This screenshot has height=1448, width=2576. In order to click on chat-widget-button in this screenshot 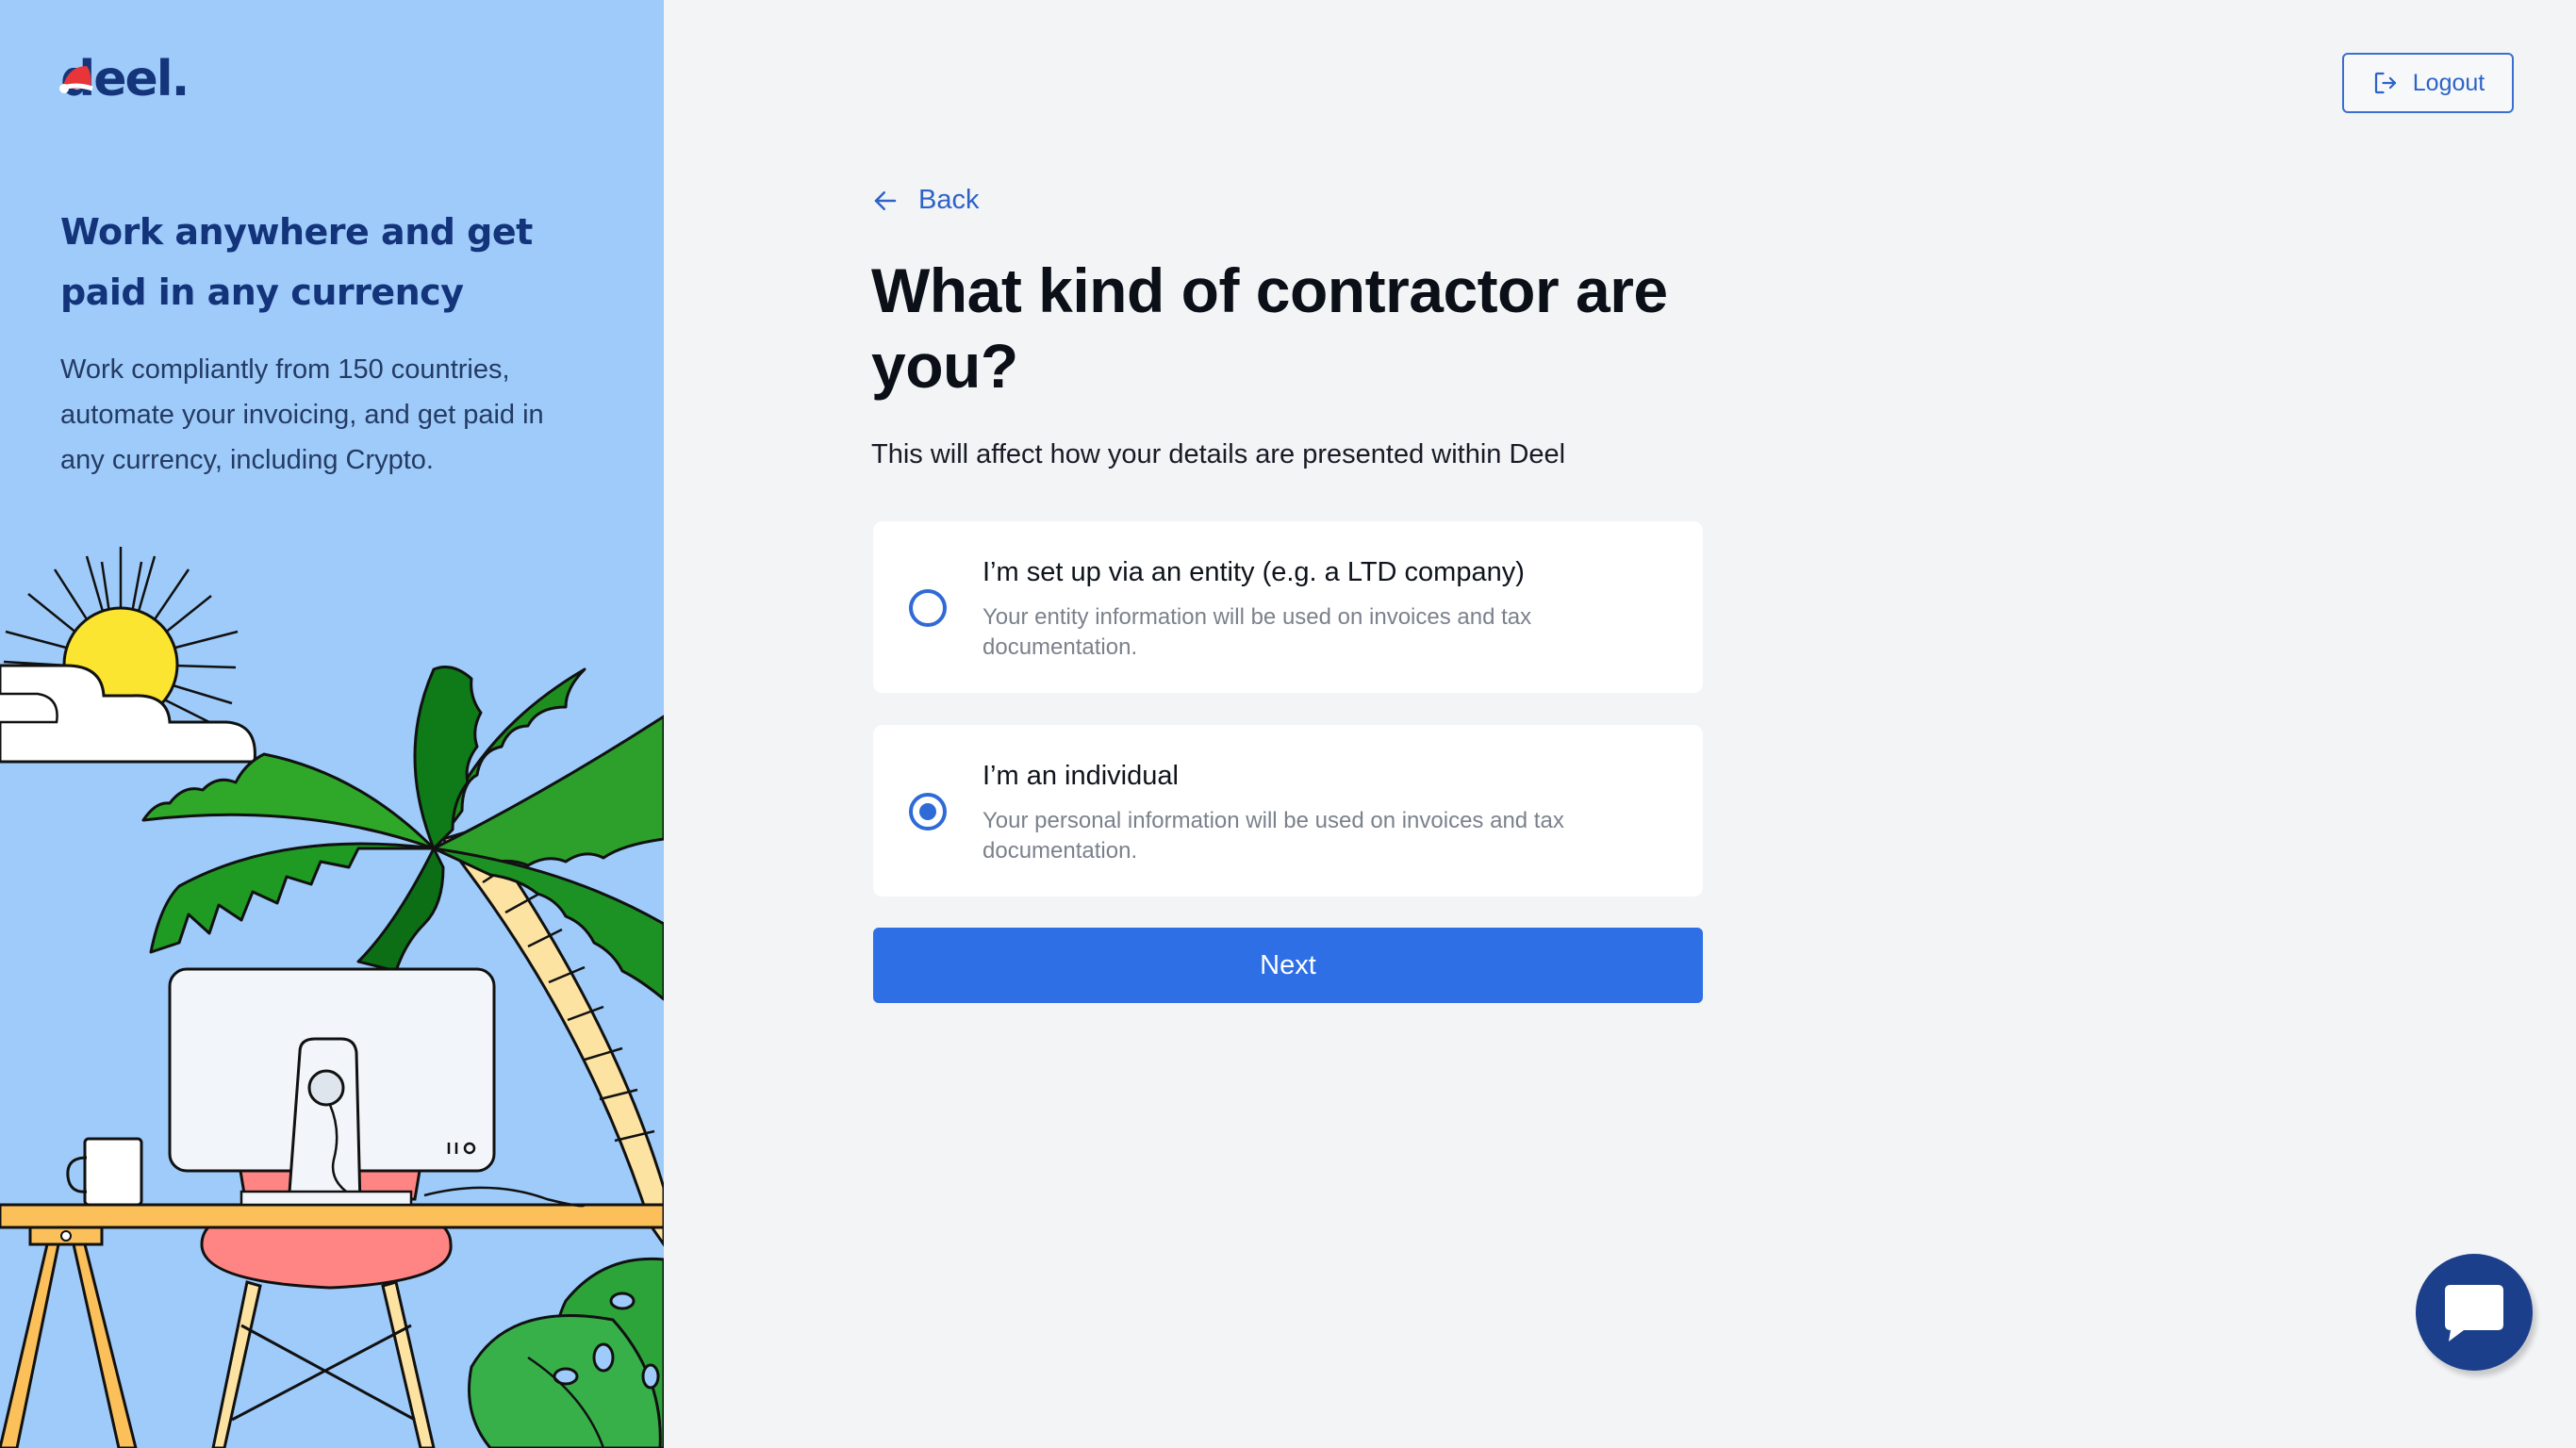, I will do `click(2474, 1312)`.